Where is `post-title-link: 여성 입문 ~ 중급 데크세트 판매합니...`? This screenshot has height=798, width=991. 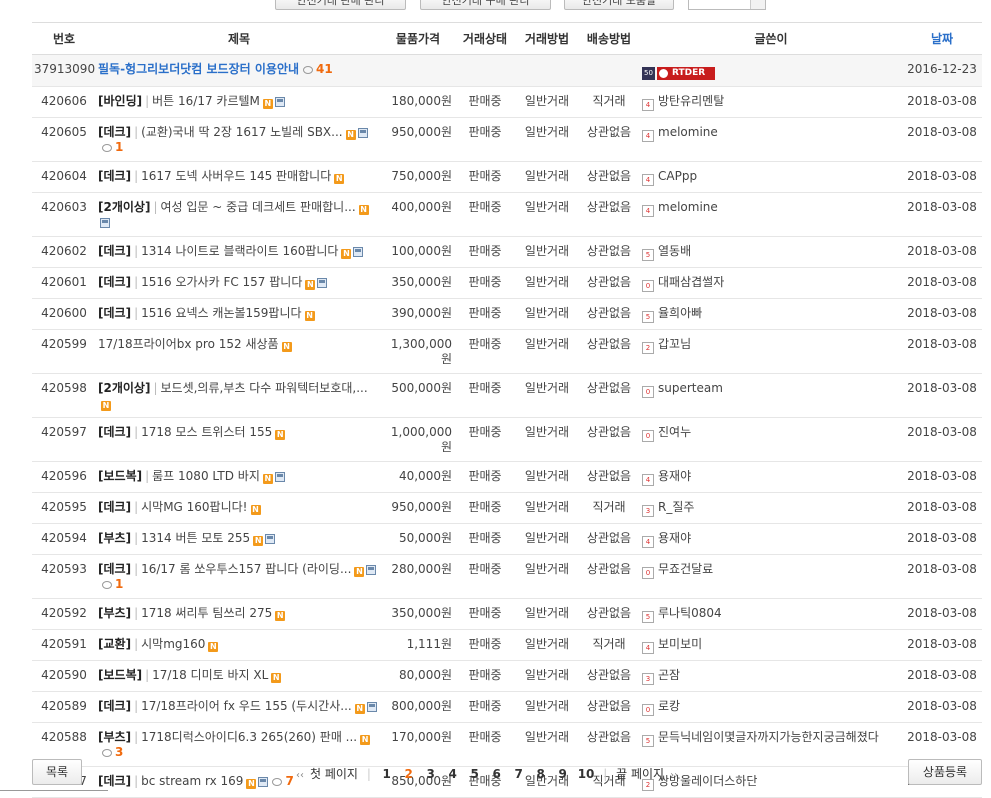
post-title-link: 여성 입문 ~ 중급 데크세트 판매합니... is located at coordinates (258, 207).